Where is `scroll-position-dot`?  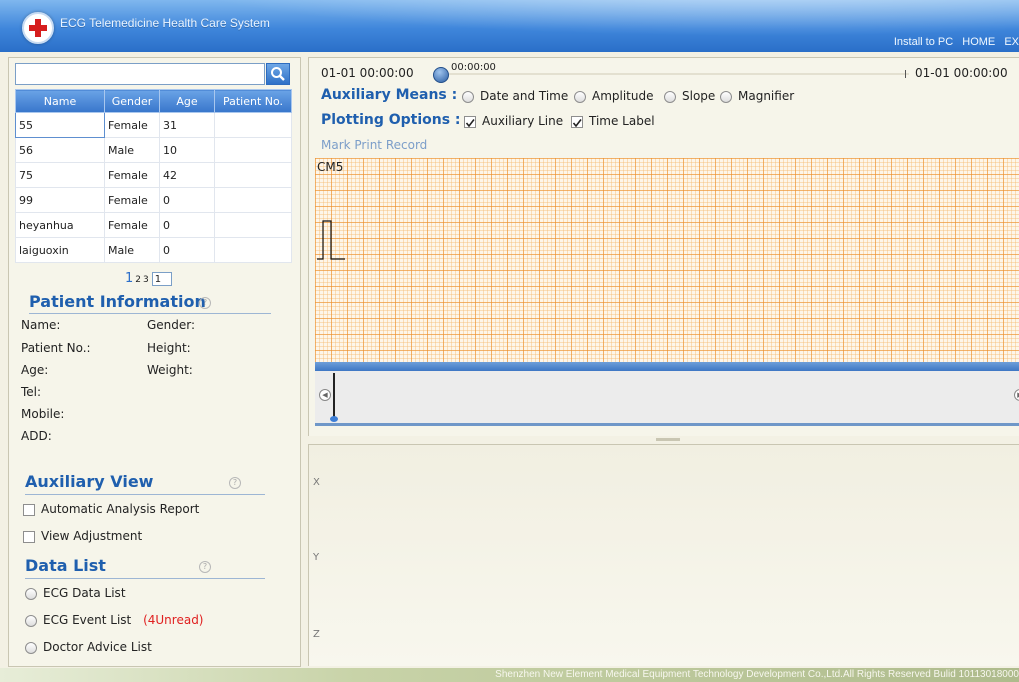 scroll-position-dot is located at coordinates (334, 419).